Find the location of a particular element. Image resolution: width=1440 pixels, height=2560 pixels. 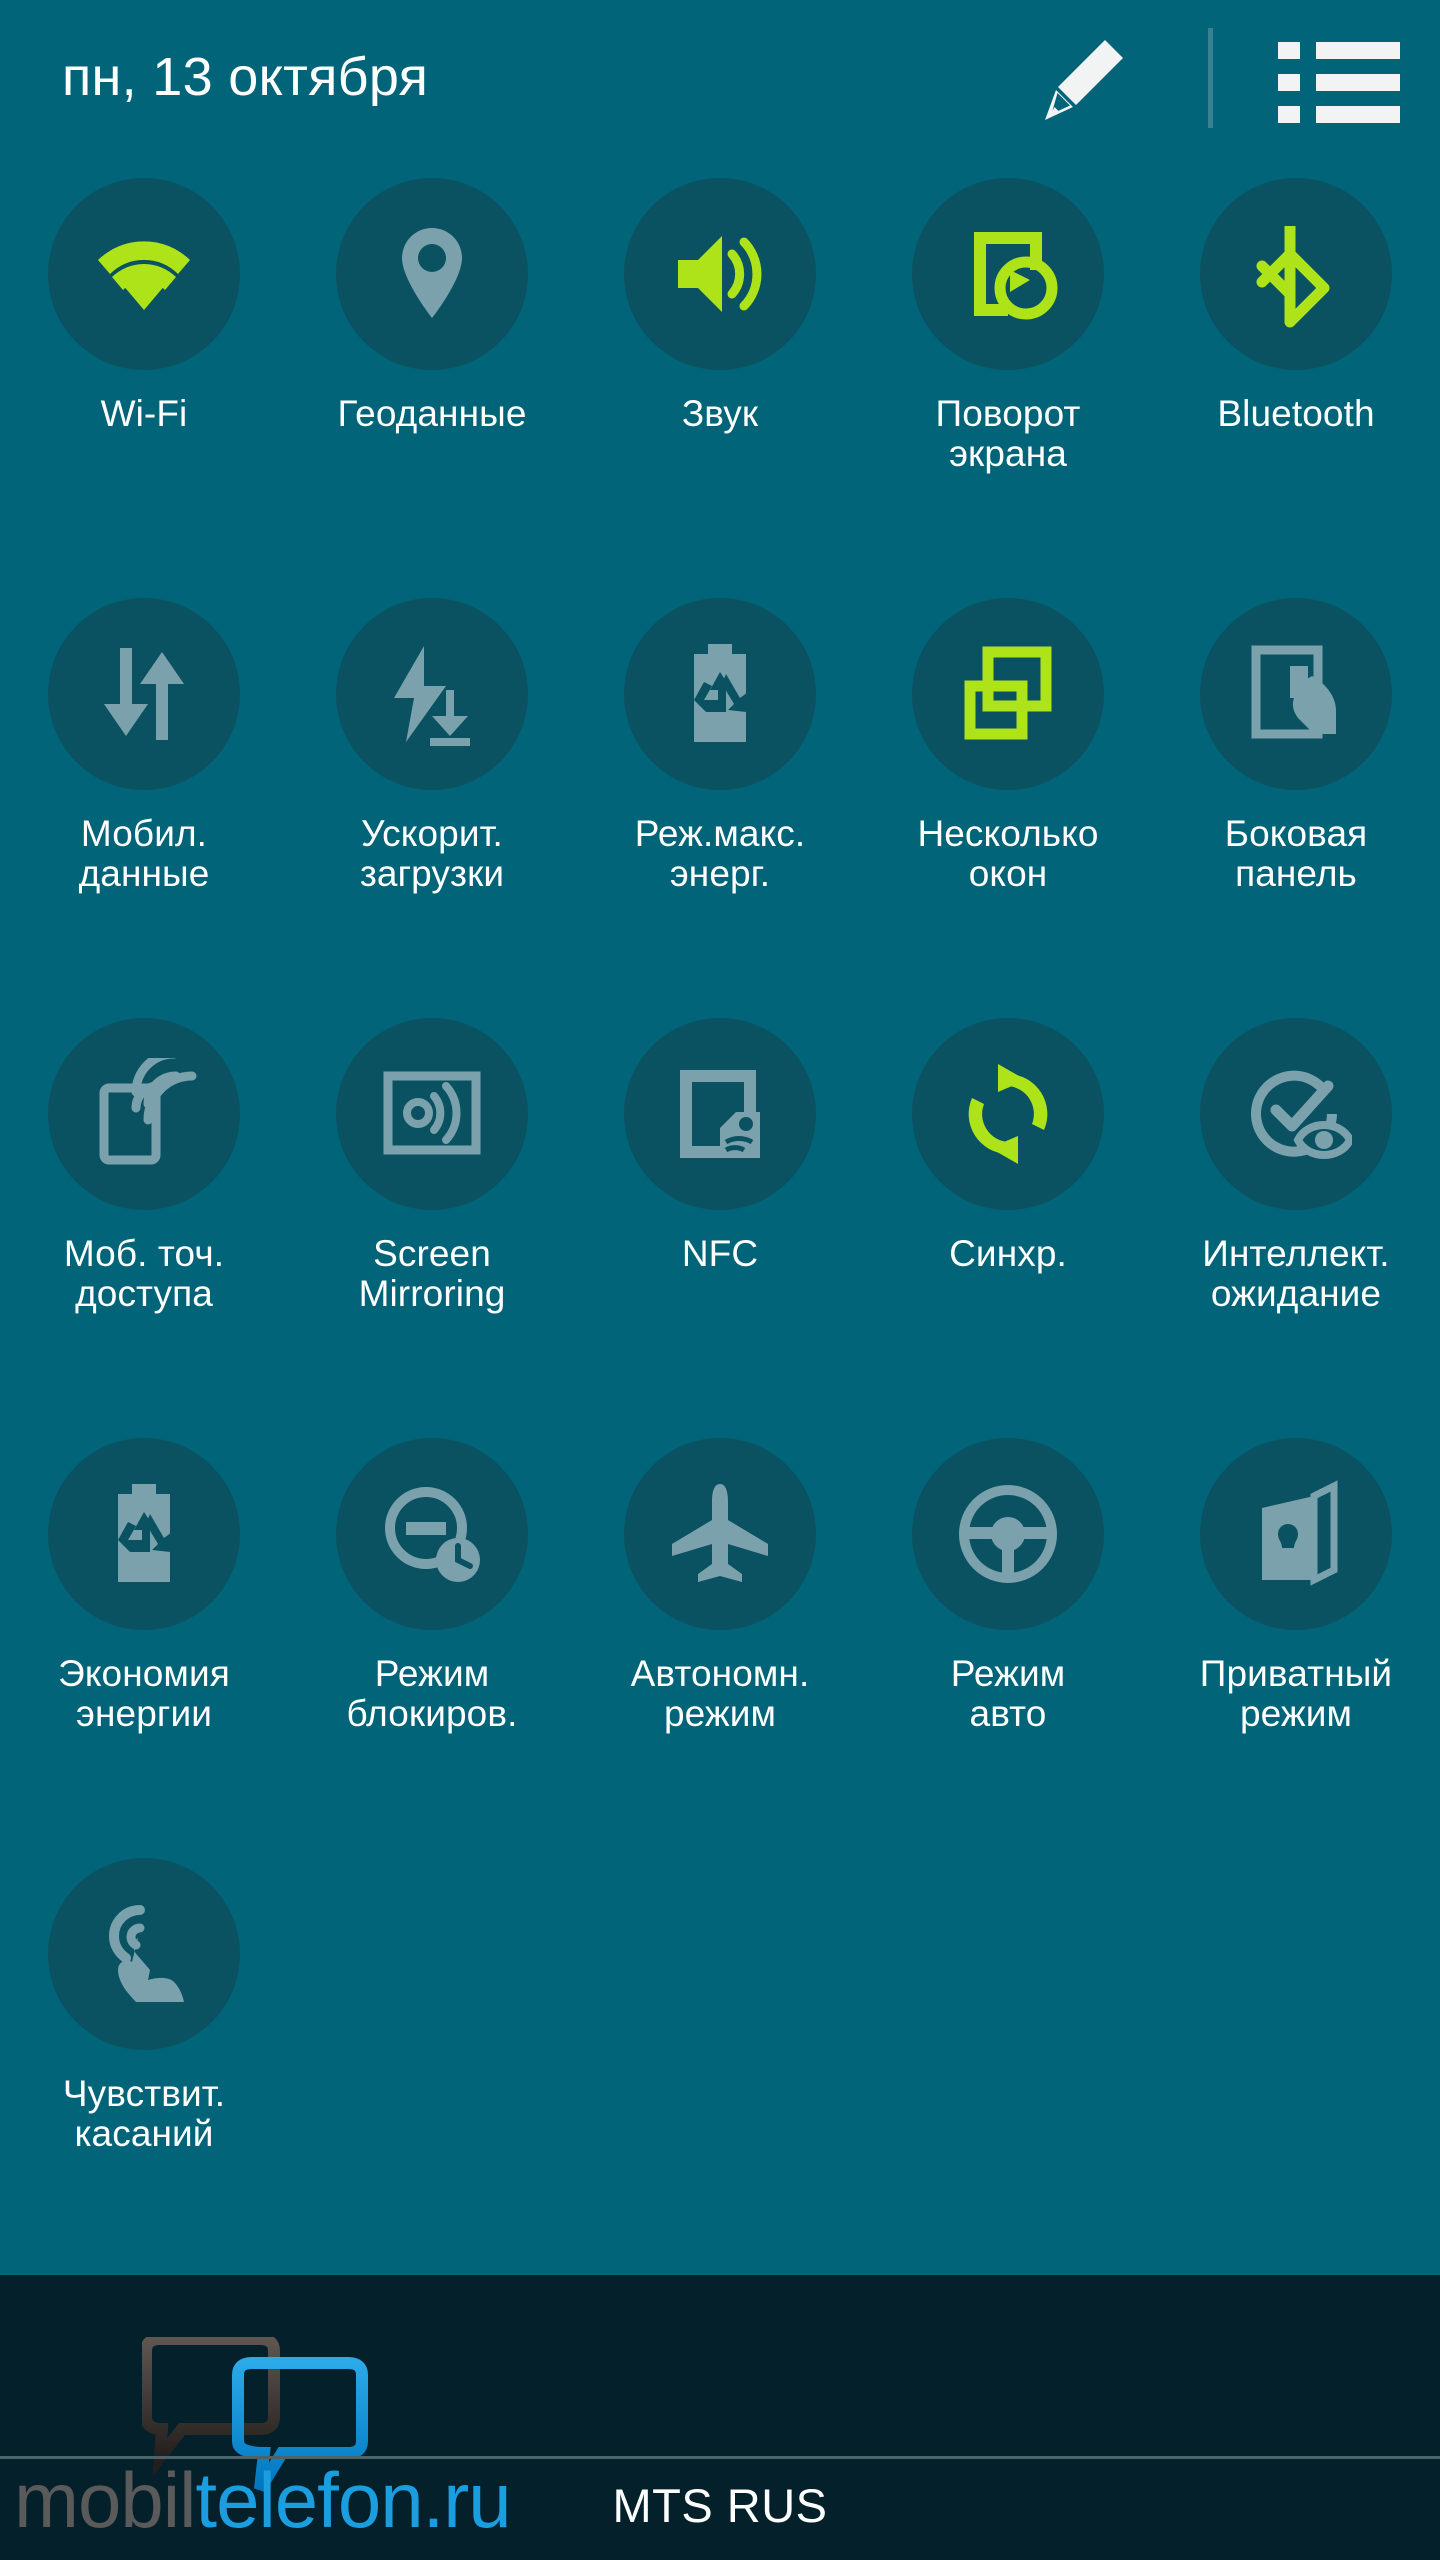

wifi-icon is located at coordinates (144, 274).